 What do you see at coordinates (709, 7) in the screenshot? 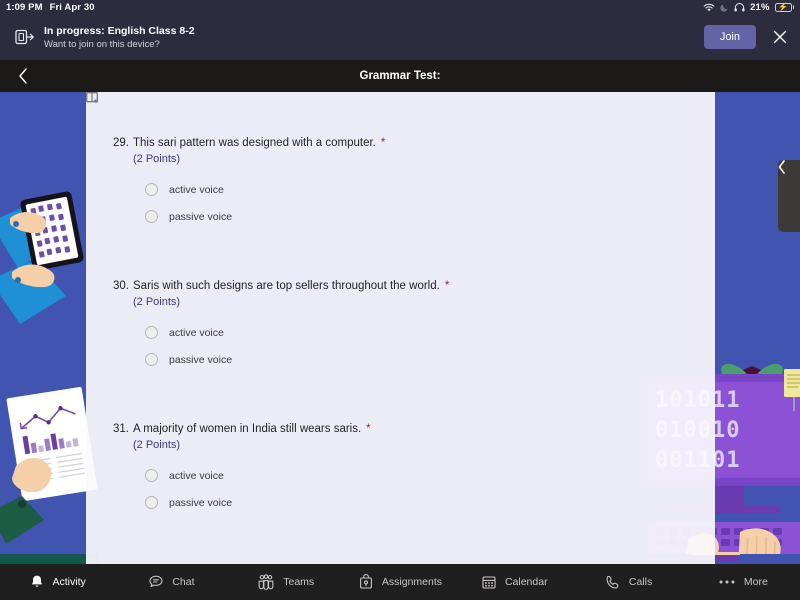
I see `wifi-icon` at bounding box center [709, 7].